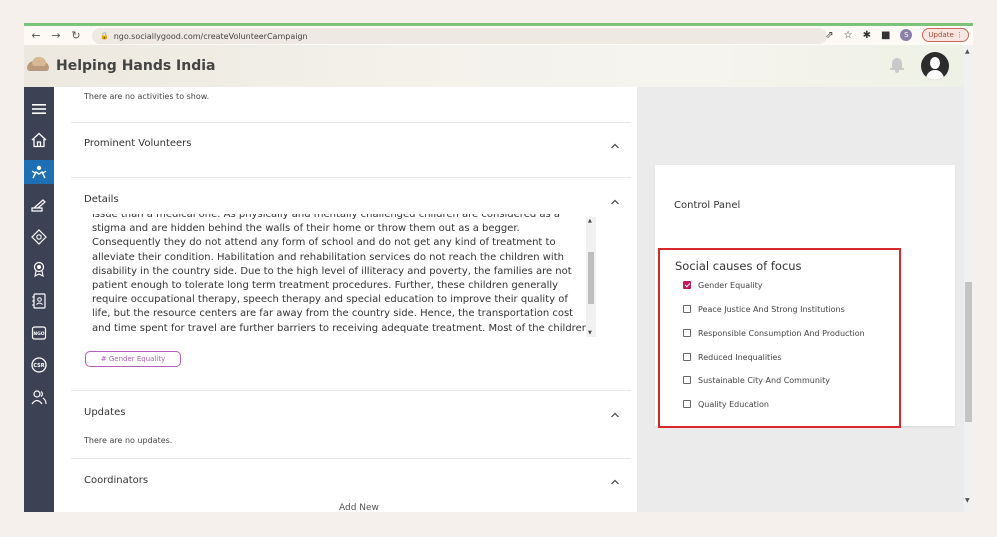 This screenshot has width=997, height=537. I want to click on profile-avatar: S, so click(906, 35).